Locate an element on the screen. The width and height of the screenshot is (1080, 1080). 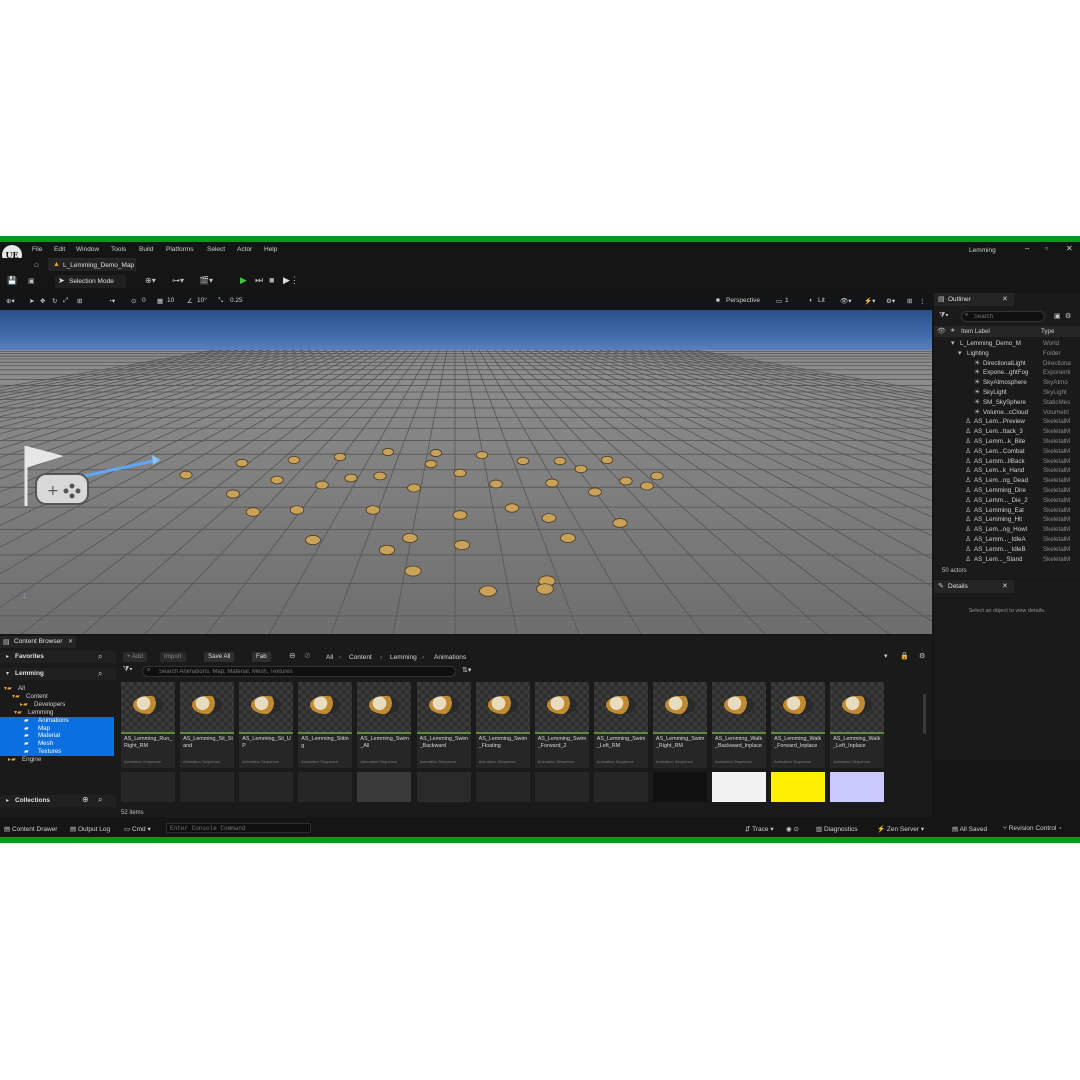
performance-icon: ⚡▾ is located at coordinates (869, 301).